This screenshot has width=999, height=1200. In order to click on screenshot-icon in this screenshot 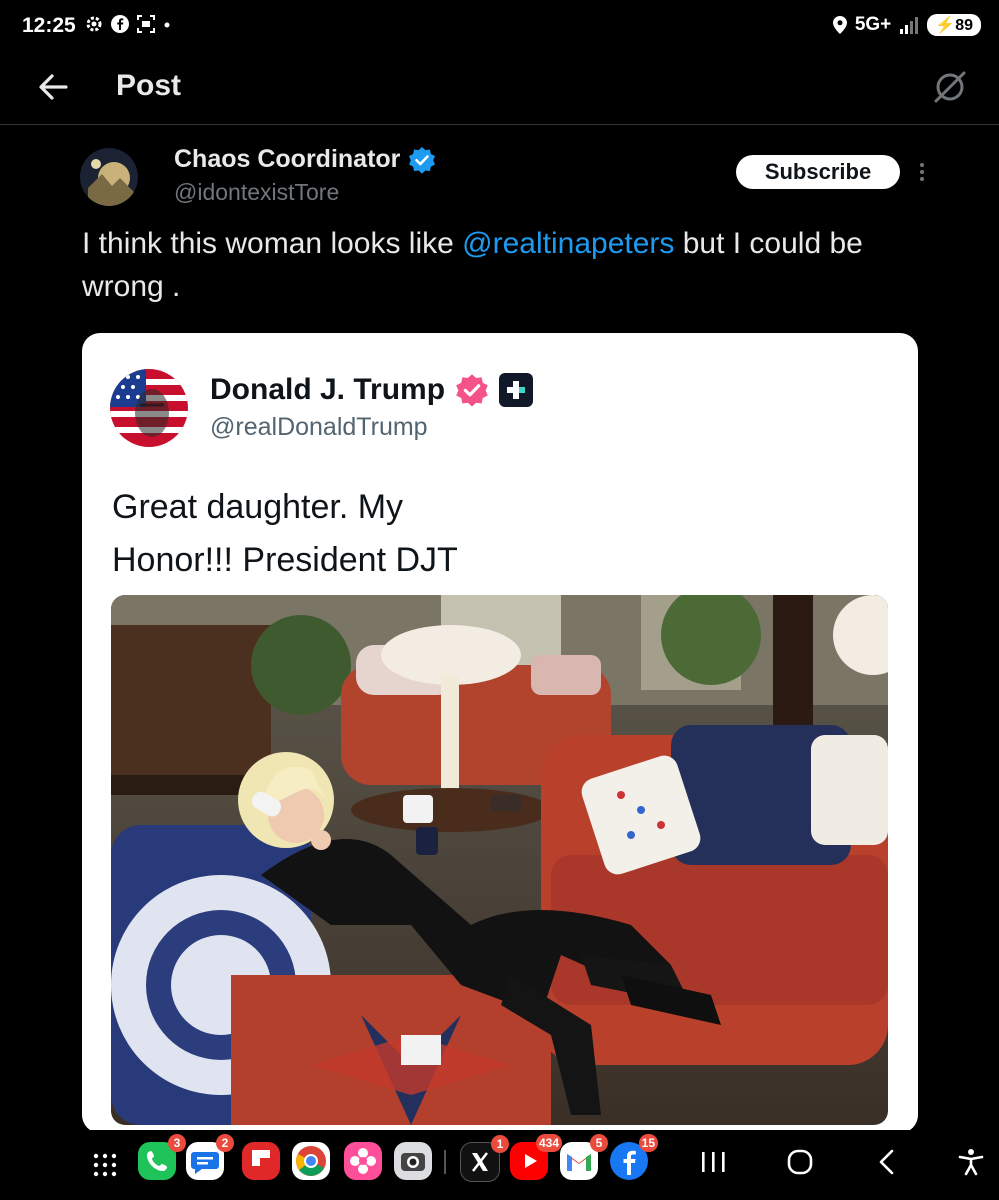, I will do `click(146, 24)`.